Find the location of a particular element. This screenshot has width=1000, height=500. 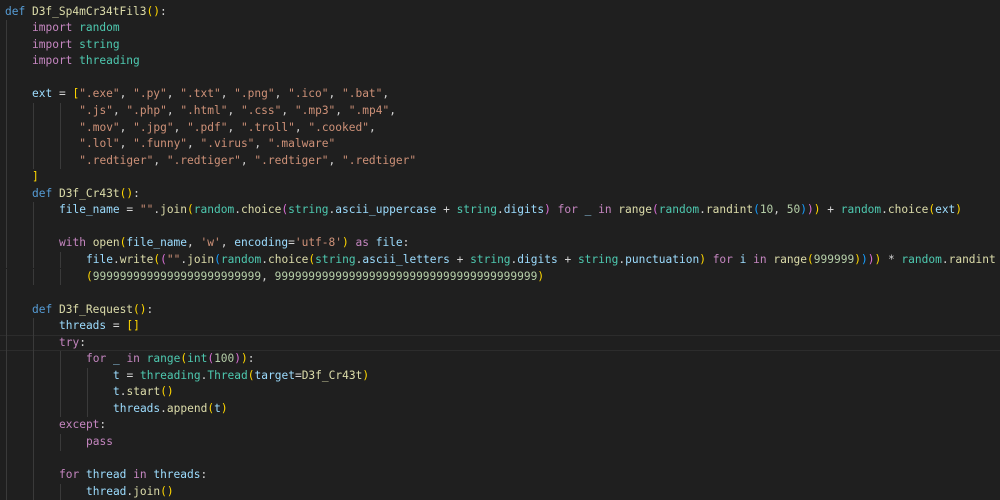

code-token: . is located at coordinates (500, 210).